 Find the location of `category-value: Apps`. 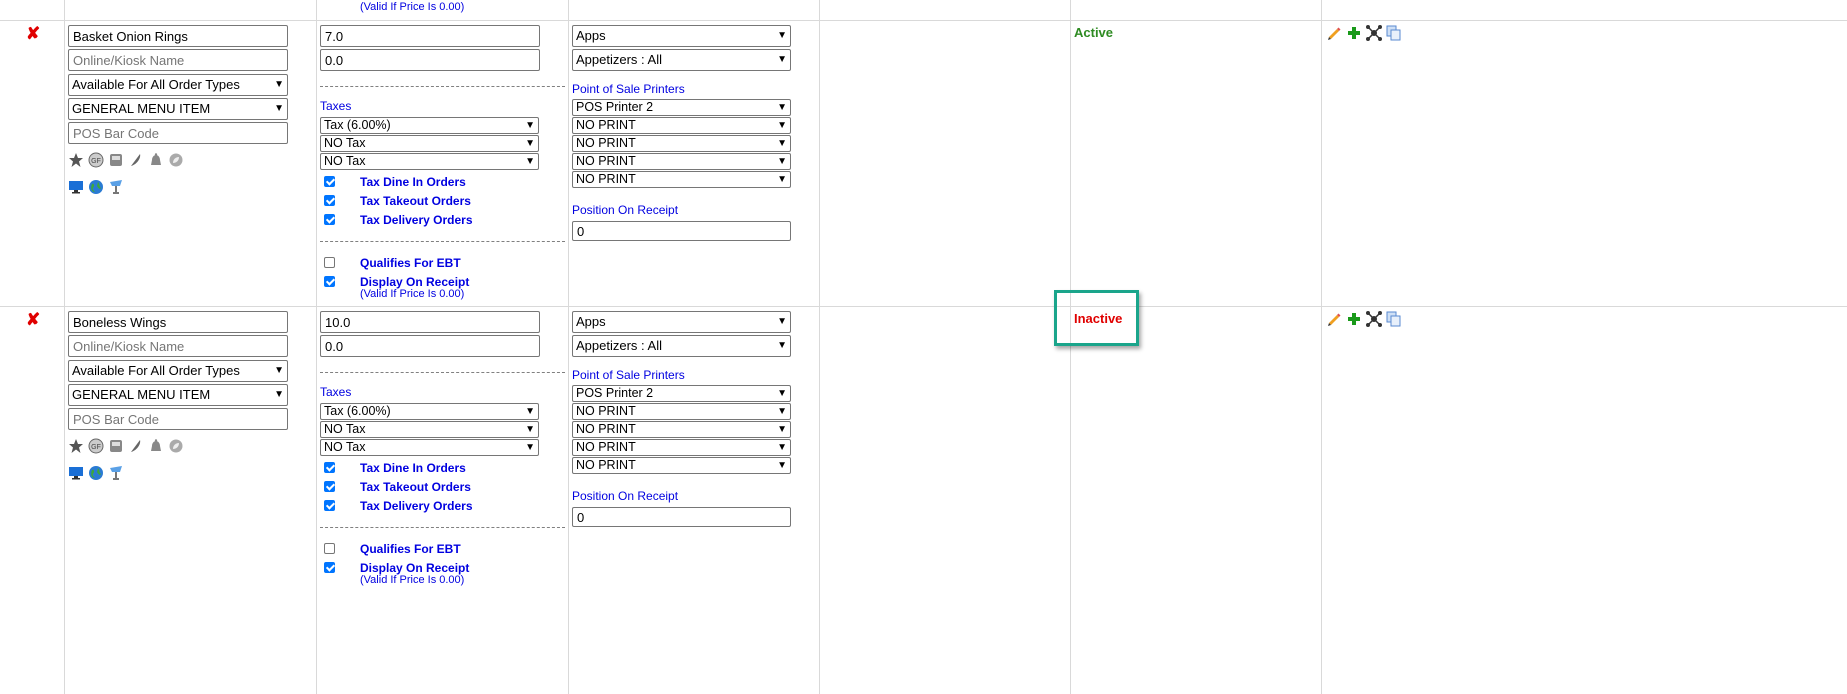

category-value: Apps is located at coordinates (591, 321).